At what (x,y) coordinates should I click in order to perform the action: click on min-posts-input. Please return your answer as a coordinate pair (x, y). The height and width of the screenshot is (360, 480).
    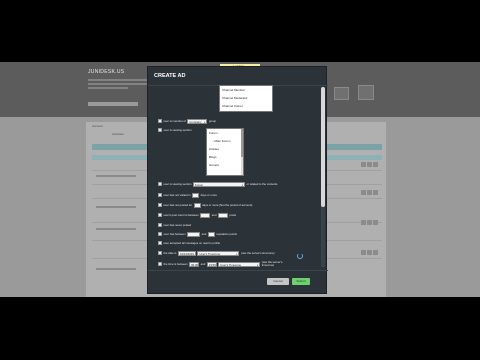
    Looking at the image, I should click on (205, 215).